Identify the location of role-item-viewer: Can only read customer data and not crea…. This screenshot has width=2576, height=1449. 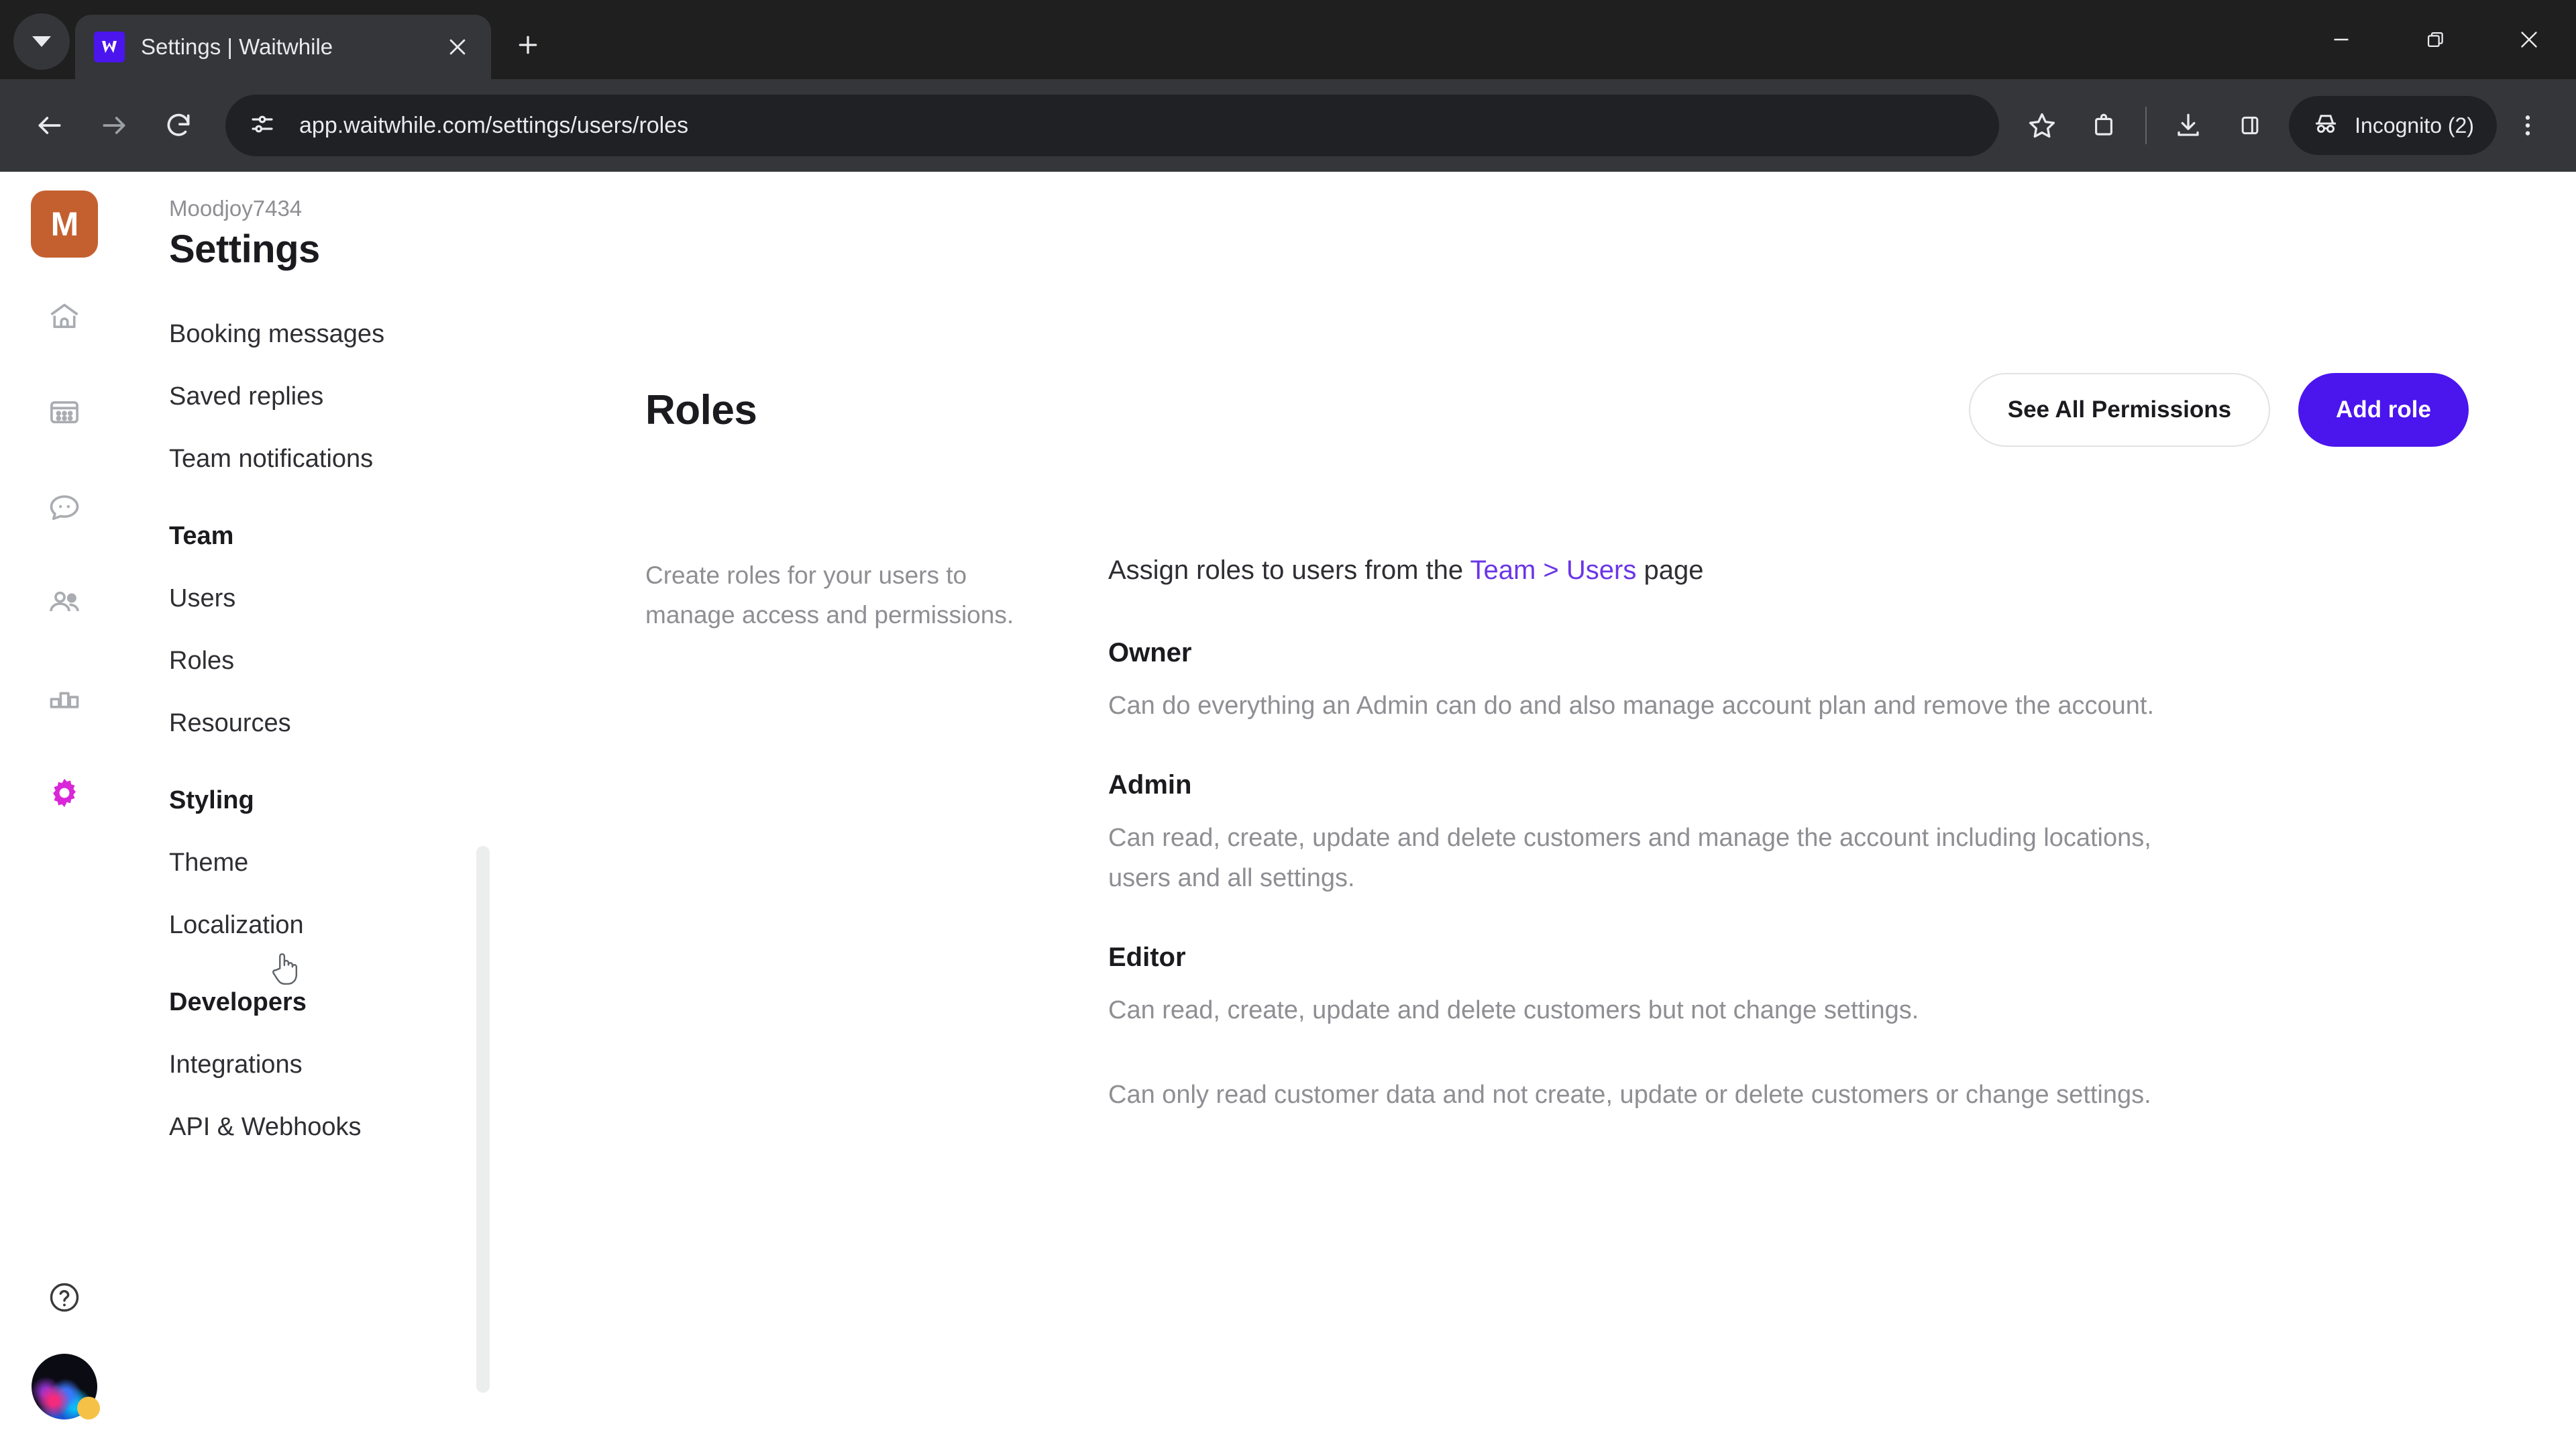
(1802, 1095).